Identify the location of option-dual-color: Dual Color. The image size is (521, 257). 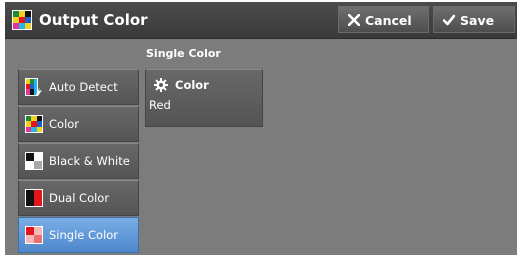
(78, 198).